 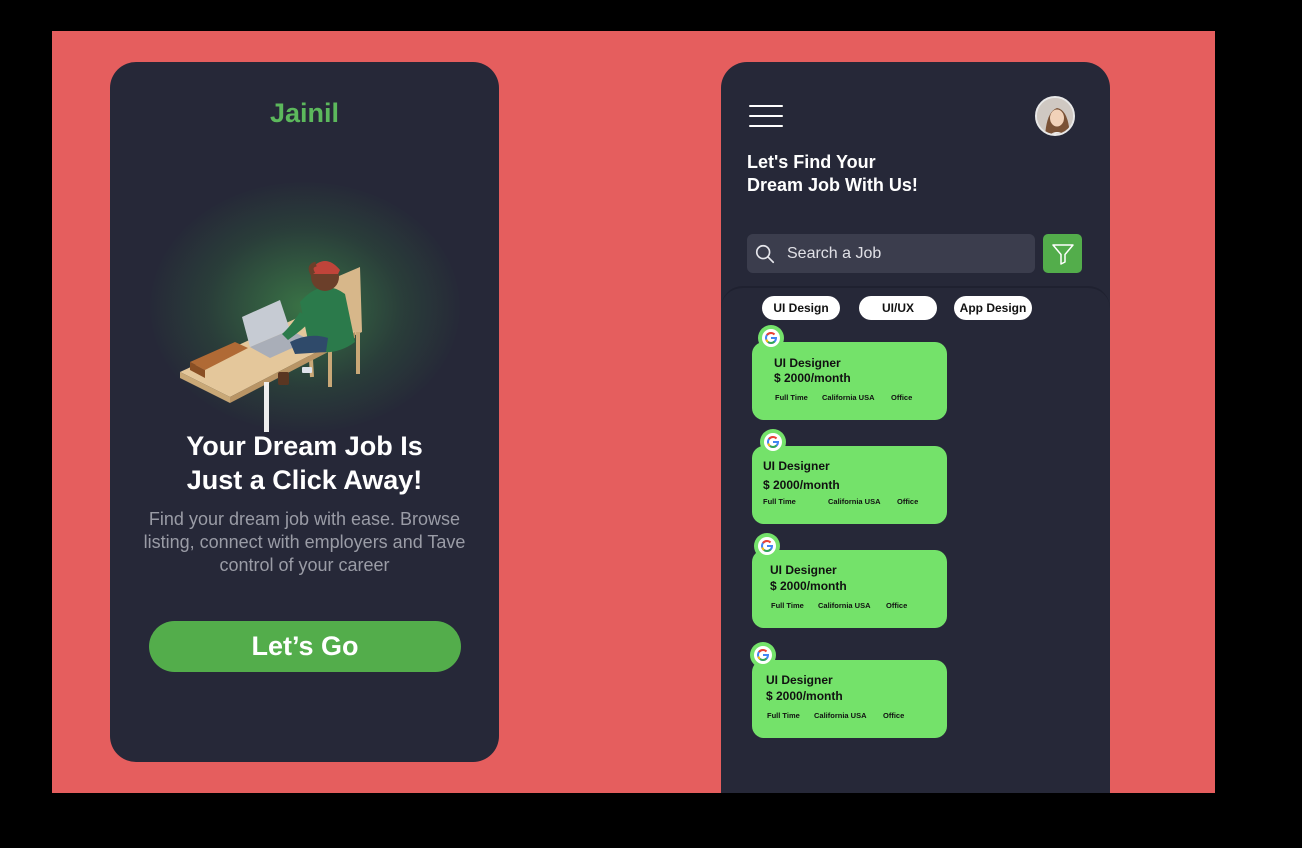 What do you see at coordinates (832, 185) in the screenshot?
I see `page-title-line-2: Dream Job With Us!` at bounding box center [832, 185].